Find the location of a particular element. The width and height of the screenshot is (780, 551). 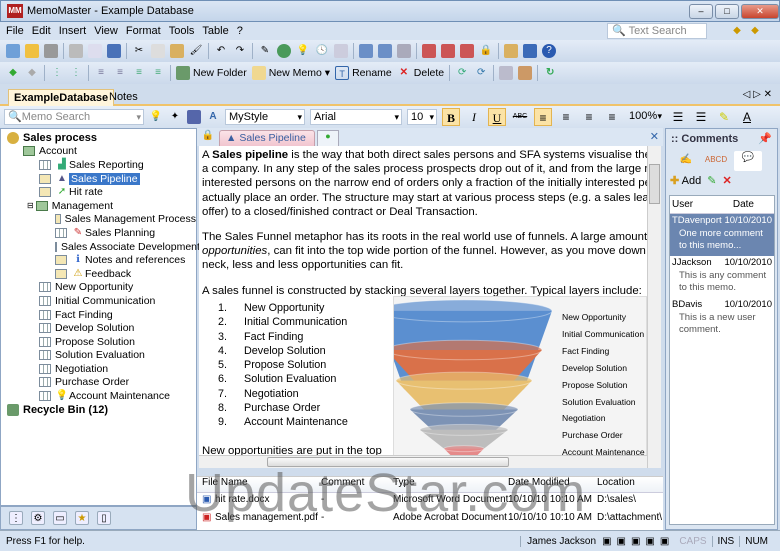

tree-node-account: Account is located at coordinates (98, 152).